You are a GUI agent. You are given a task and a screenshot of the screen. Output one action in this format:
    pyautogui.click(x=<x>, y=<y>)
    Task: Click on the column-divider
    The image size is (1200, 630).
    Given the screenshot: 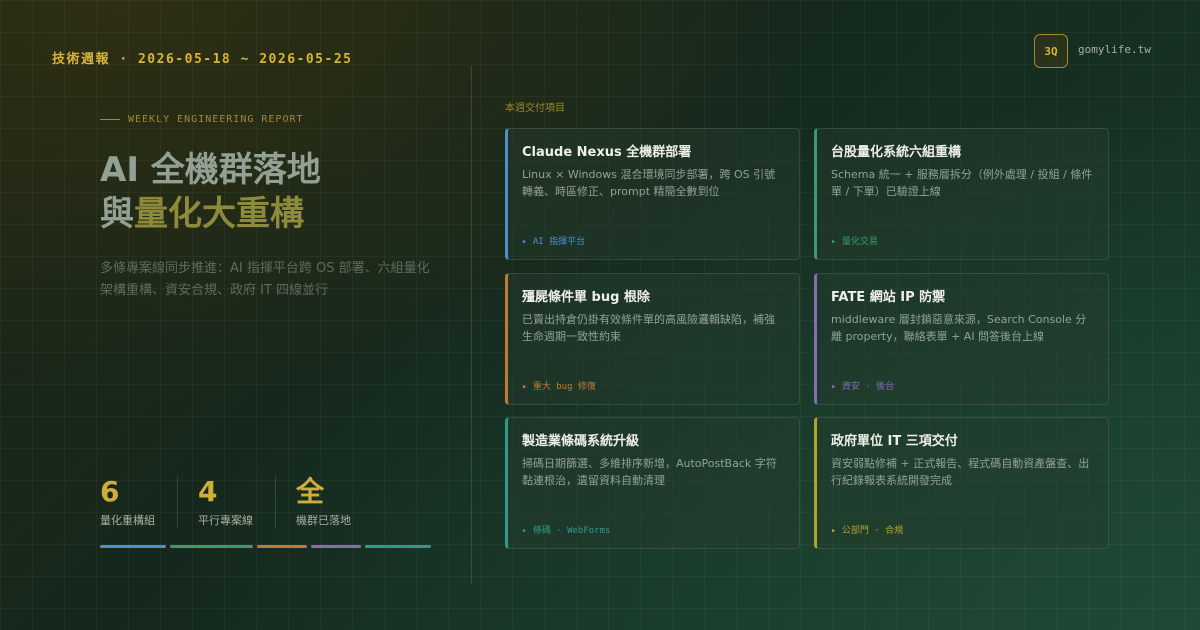 What is the action you would take?
    pyautogui.click(x=471, y=325)
    